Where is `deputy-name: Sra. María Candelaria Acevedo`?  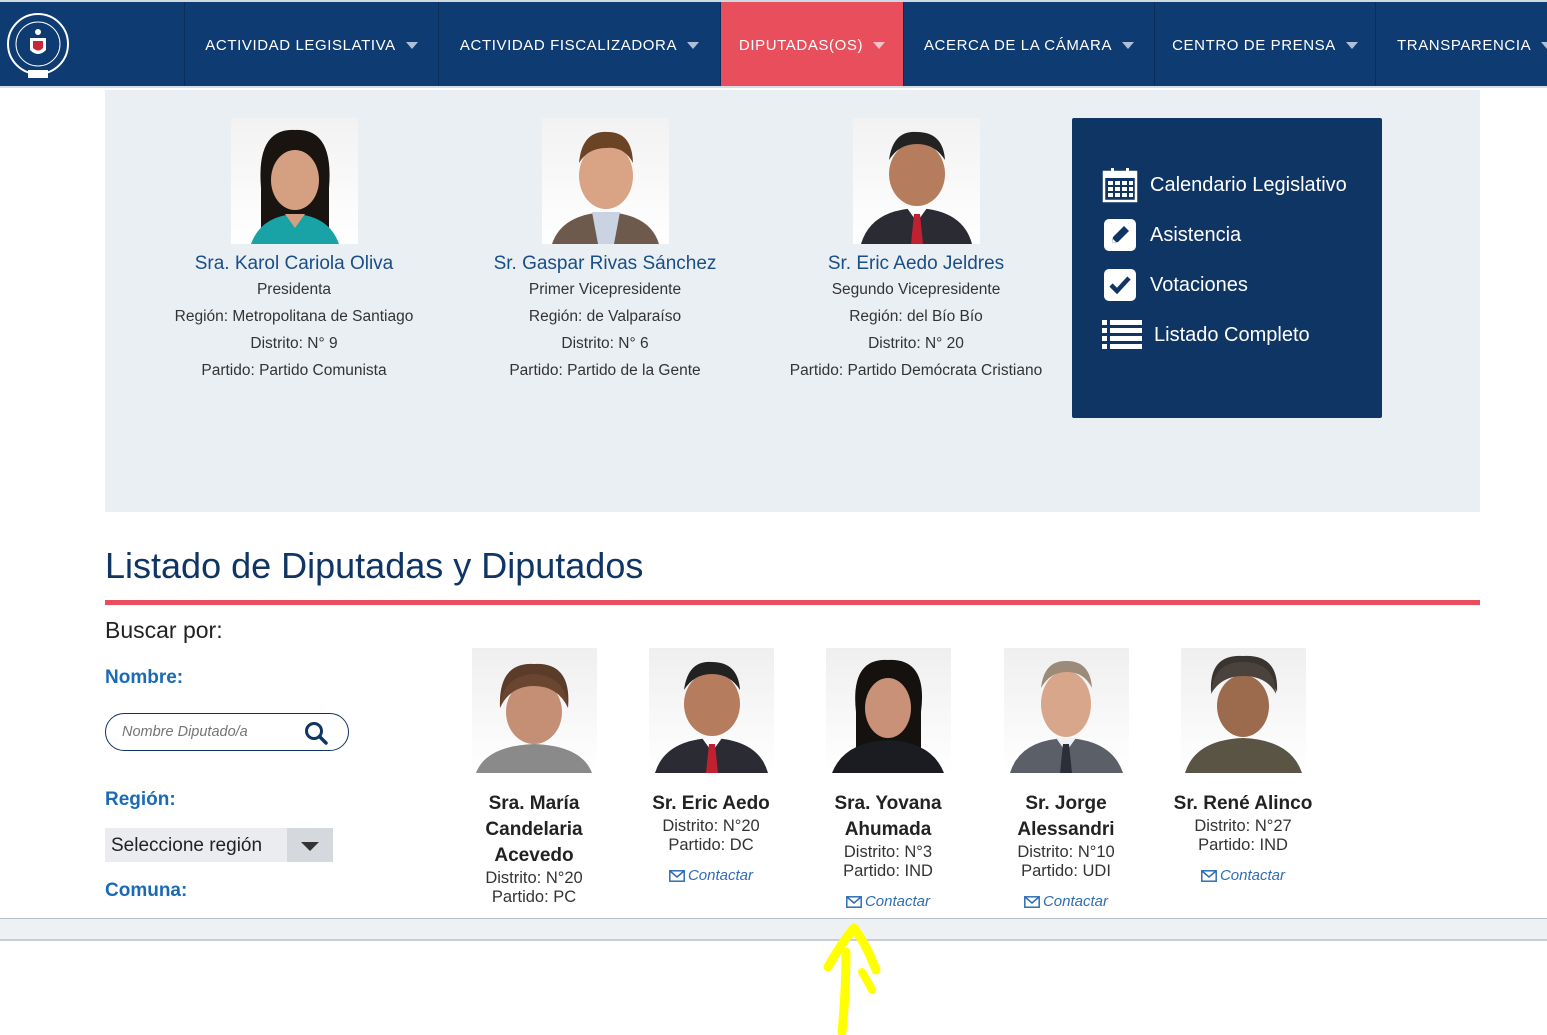
deputy-name: Sra. María Candelaria Acevedo is located at coordinates (534, 830).